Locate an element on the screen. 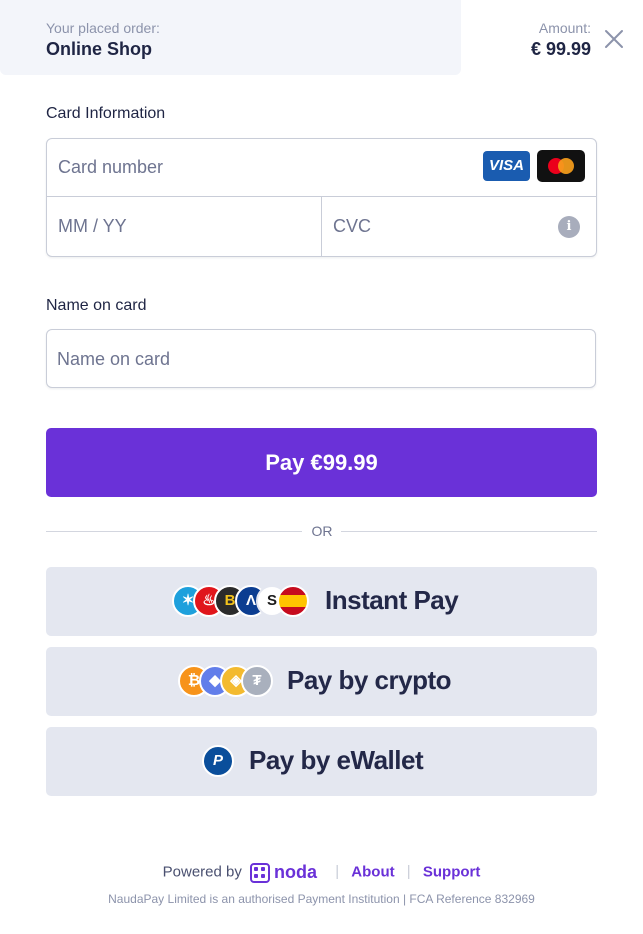 Image resolution: width=643 pixels, height=934 pixels. spain-flag-icon is located at coordinates (293, 601).